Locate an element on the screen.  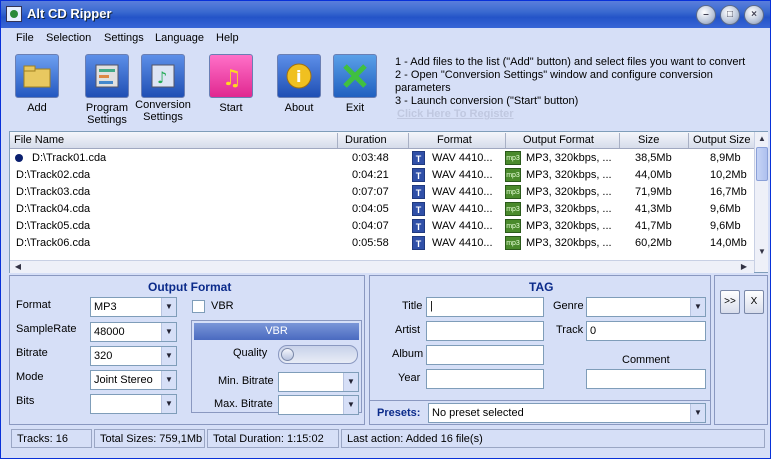
cell-file-name: D:\Track04.cda is located at coordinates (53, 209).